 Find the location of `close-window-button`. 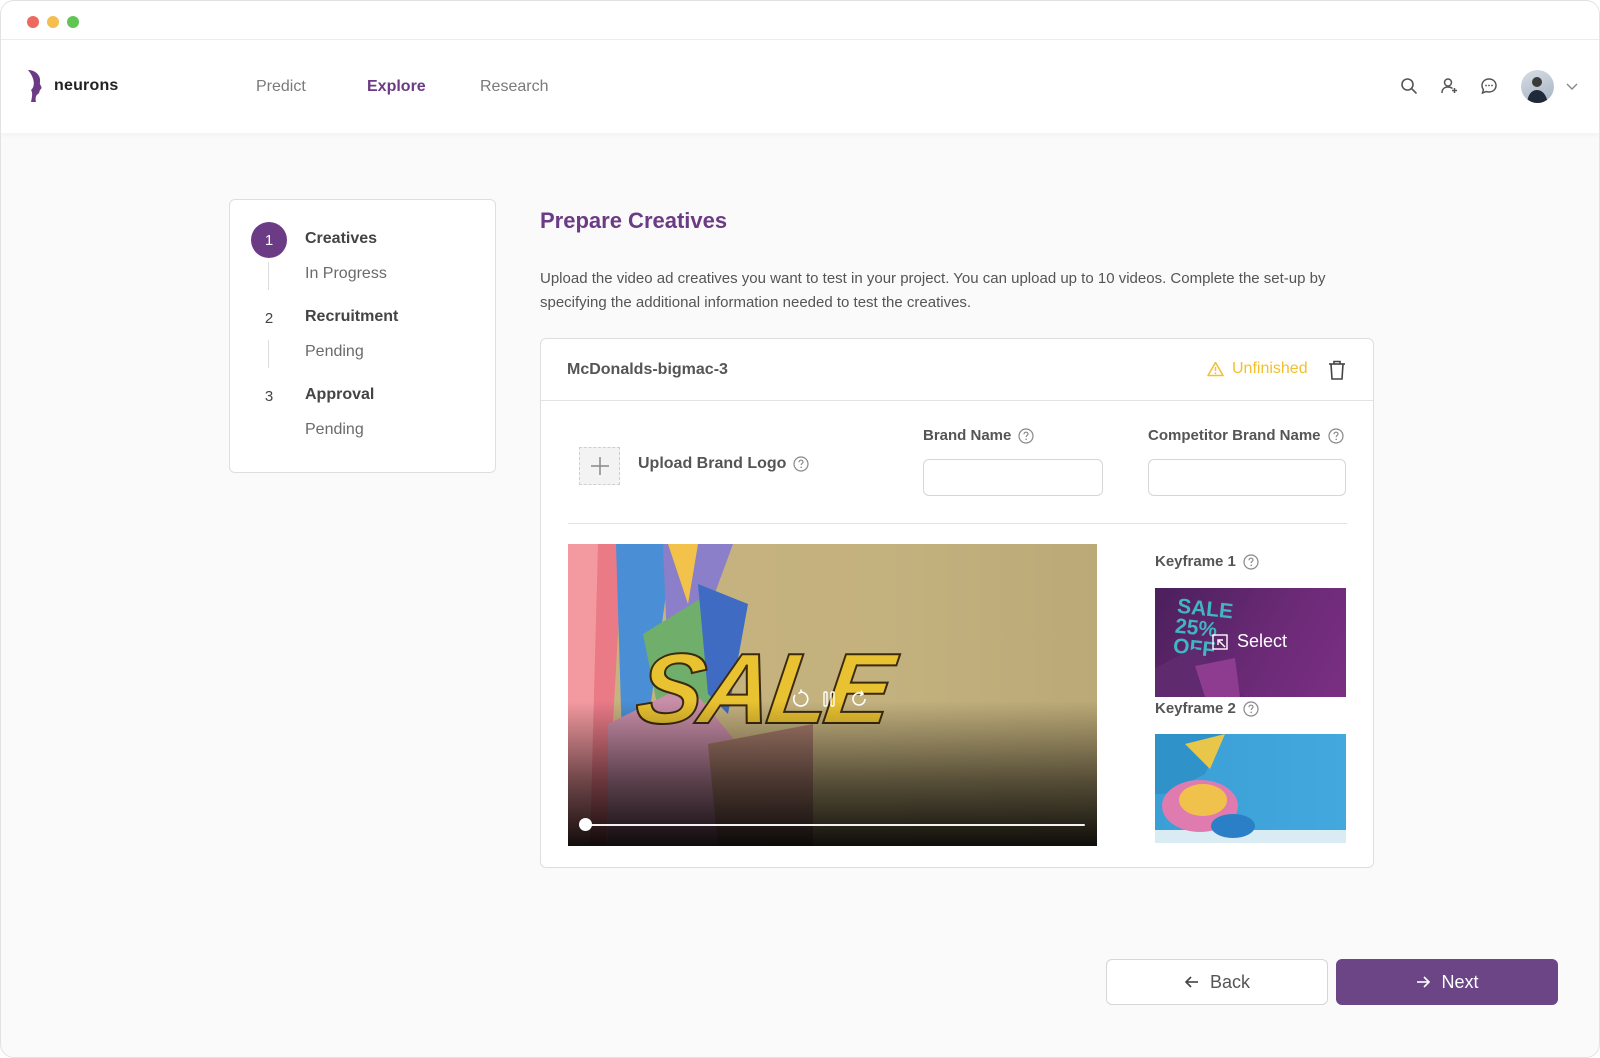

close-window-button is located at coordinates (33, 22).